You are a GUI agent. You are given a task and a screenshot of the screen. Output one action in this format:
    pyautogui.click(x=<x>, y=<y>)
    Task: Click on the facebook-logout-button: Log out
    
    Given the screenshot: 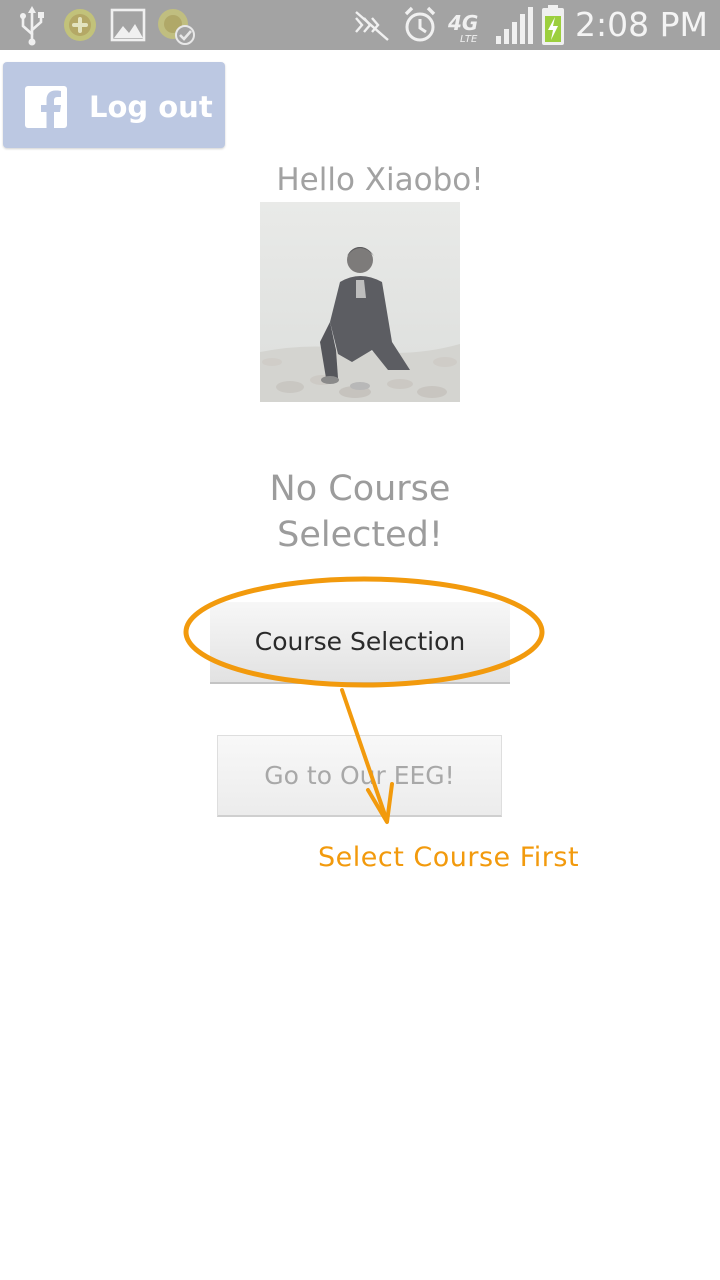 What is the action you would take?
    pyautogui.click(x=114, y=105)
    